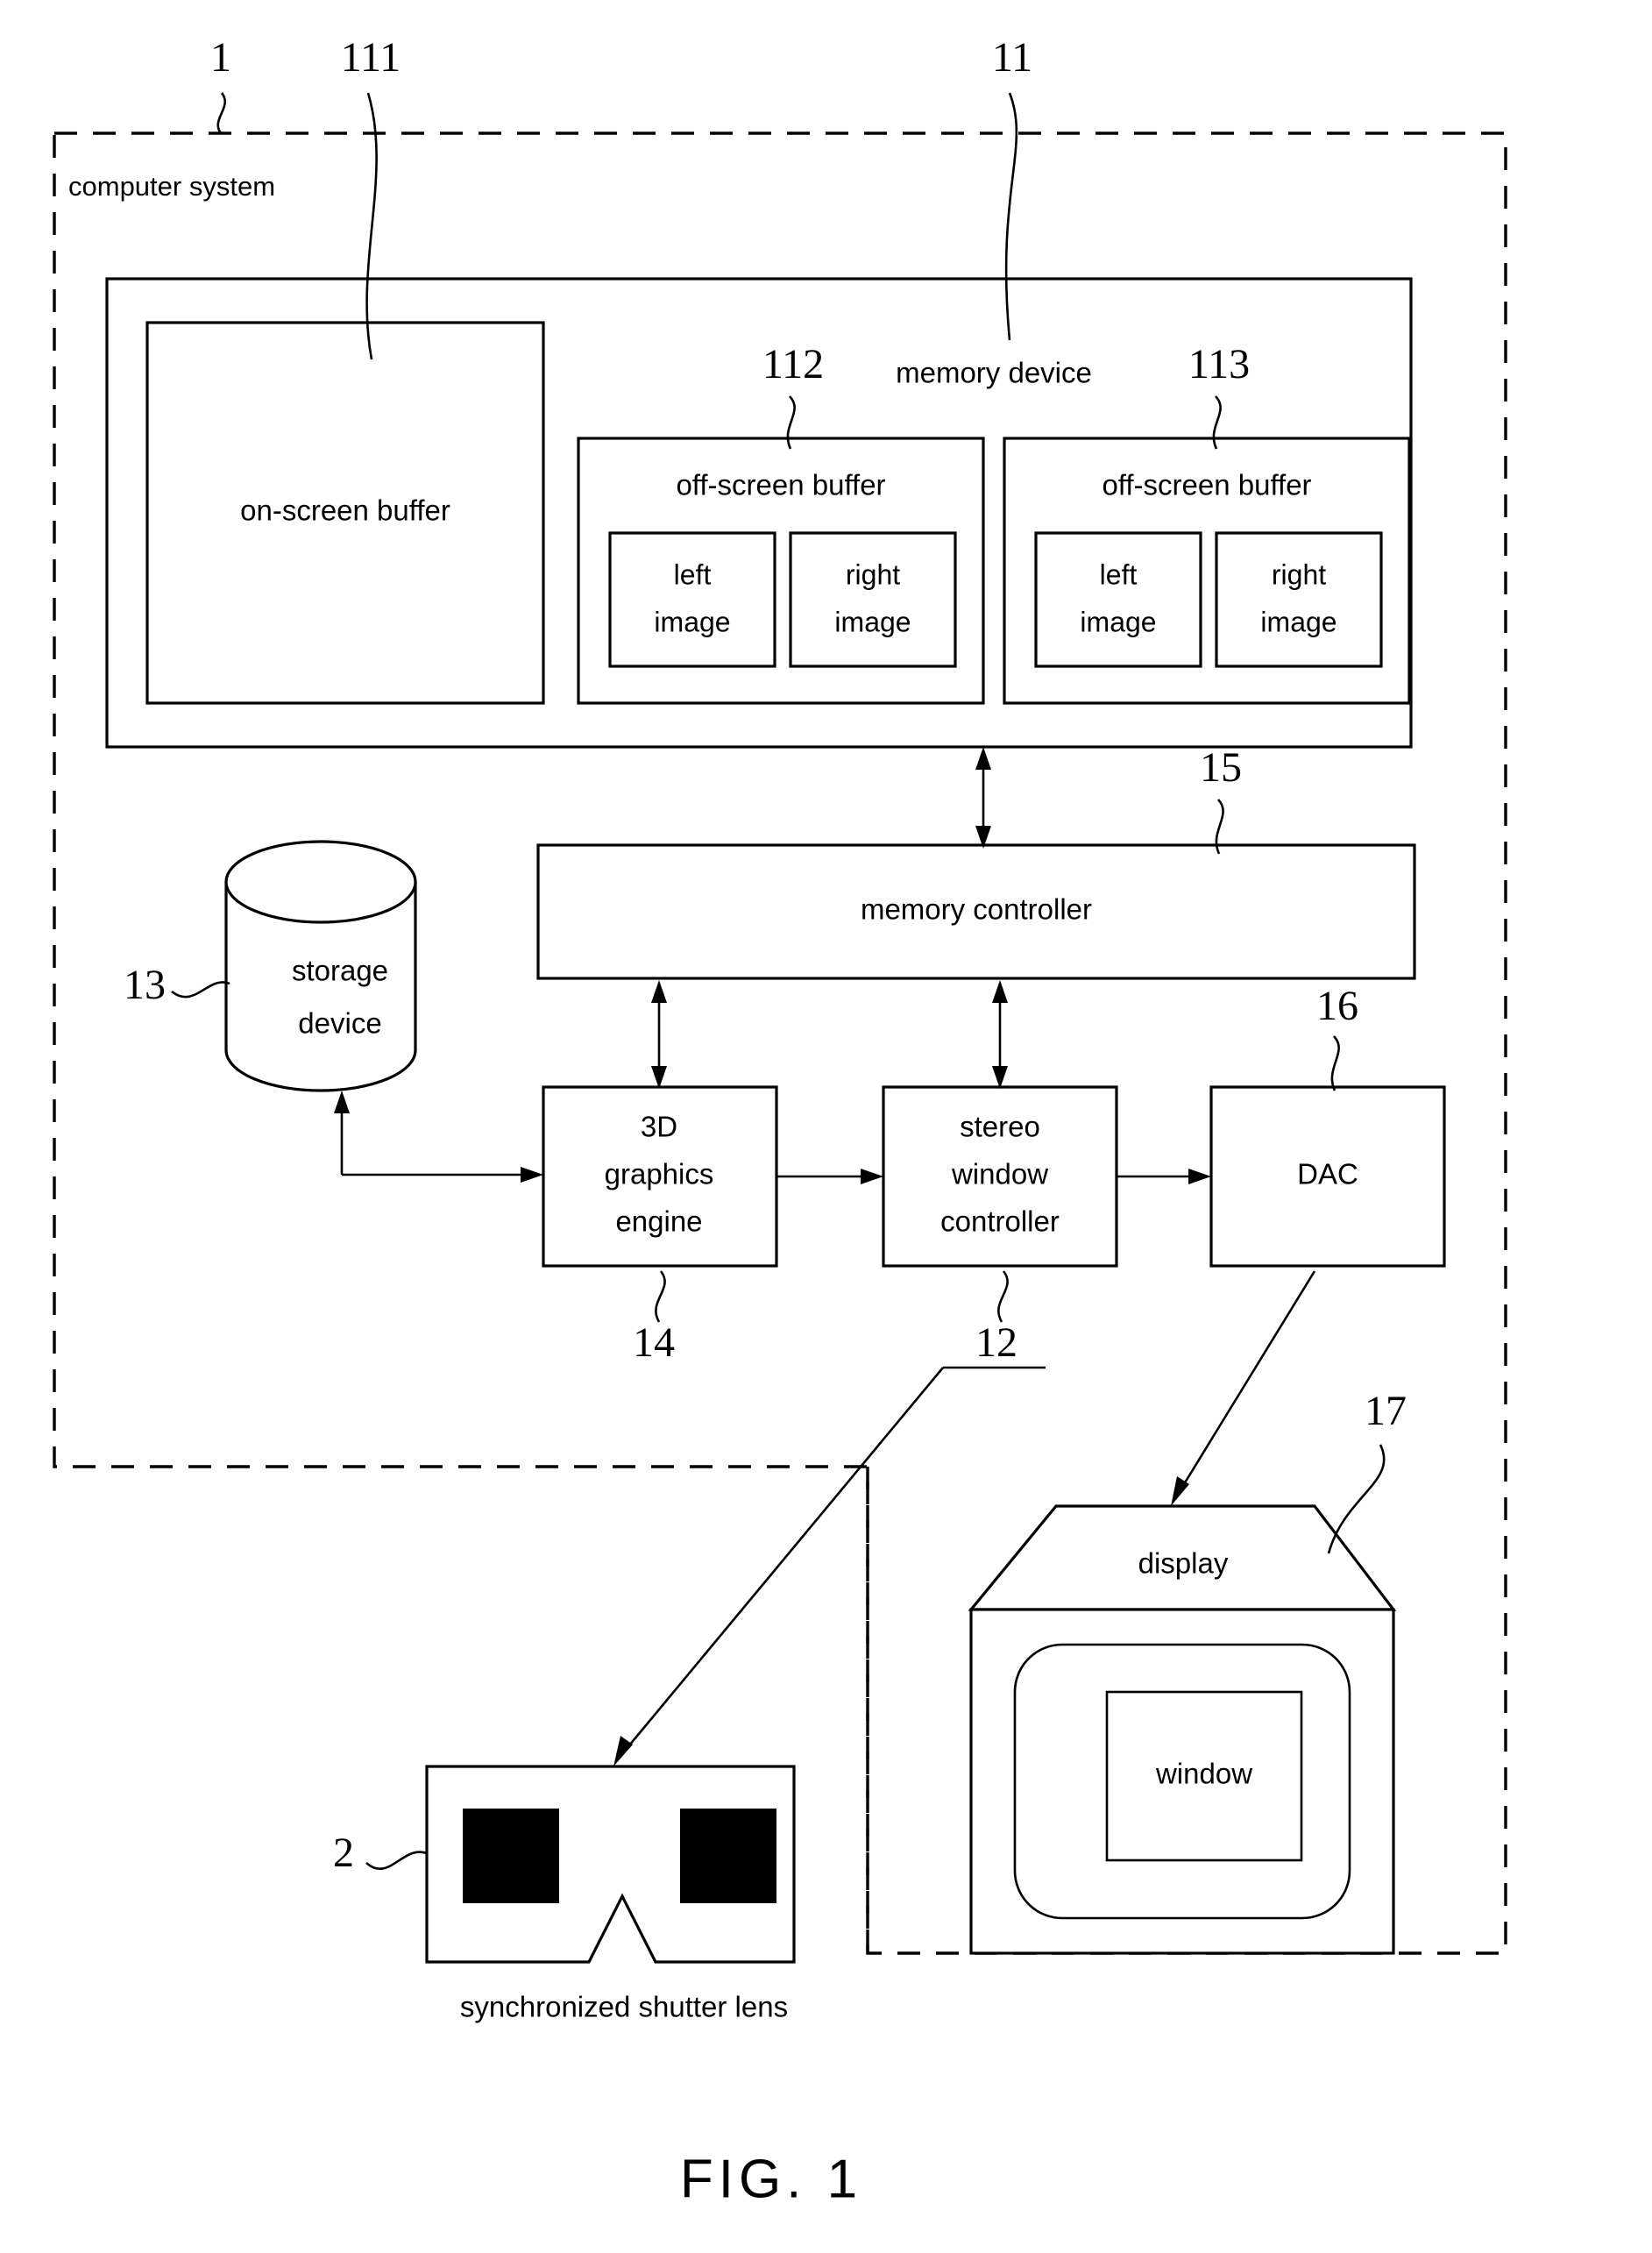  I want to click on arrow-stereo-window-controller-to-dac, so click(1164, 1176).